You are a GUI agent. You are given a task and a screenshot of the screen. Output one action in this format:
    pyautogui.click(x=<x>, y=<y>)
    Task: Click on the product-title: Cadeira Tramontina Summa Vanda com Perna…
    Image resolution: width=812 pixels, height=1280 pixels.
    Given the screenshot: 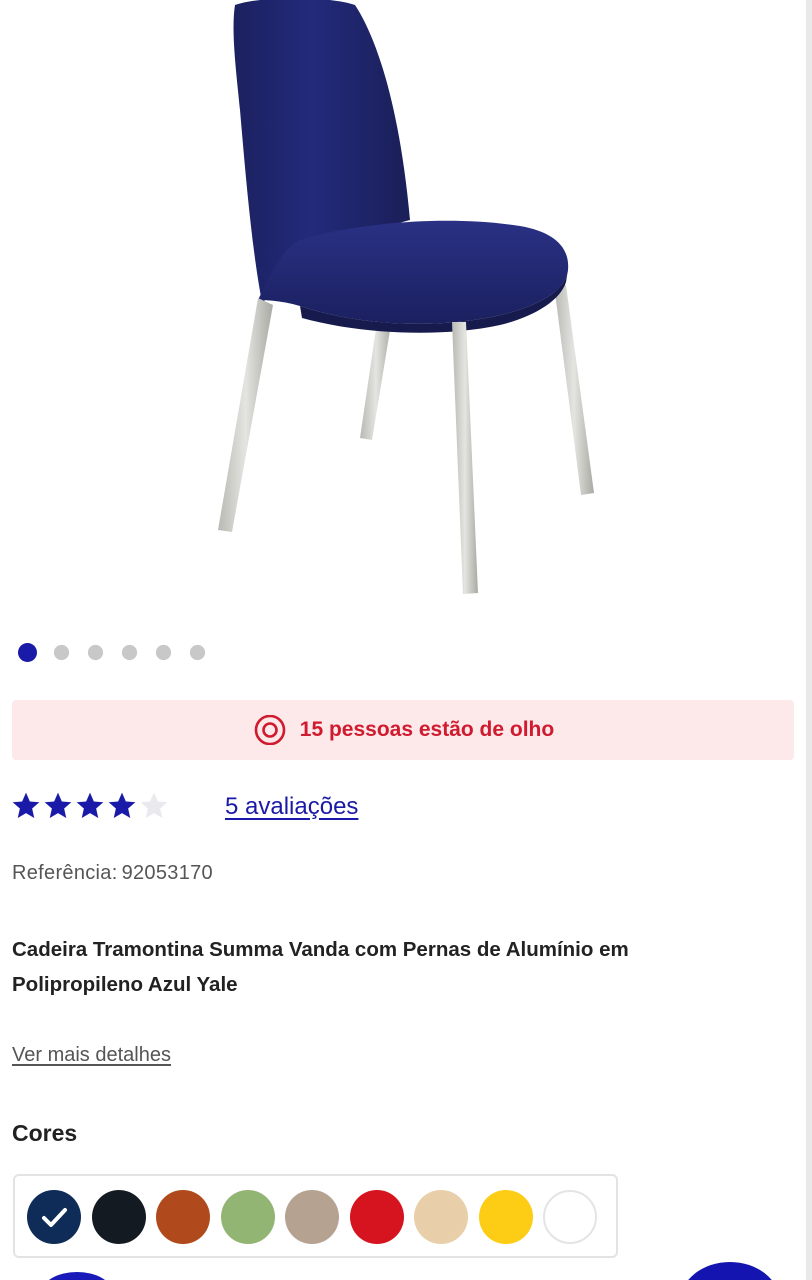 What is the action you would take?
    pyautogui.click(x=320, y=967)
    